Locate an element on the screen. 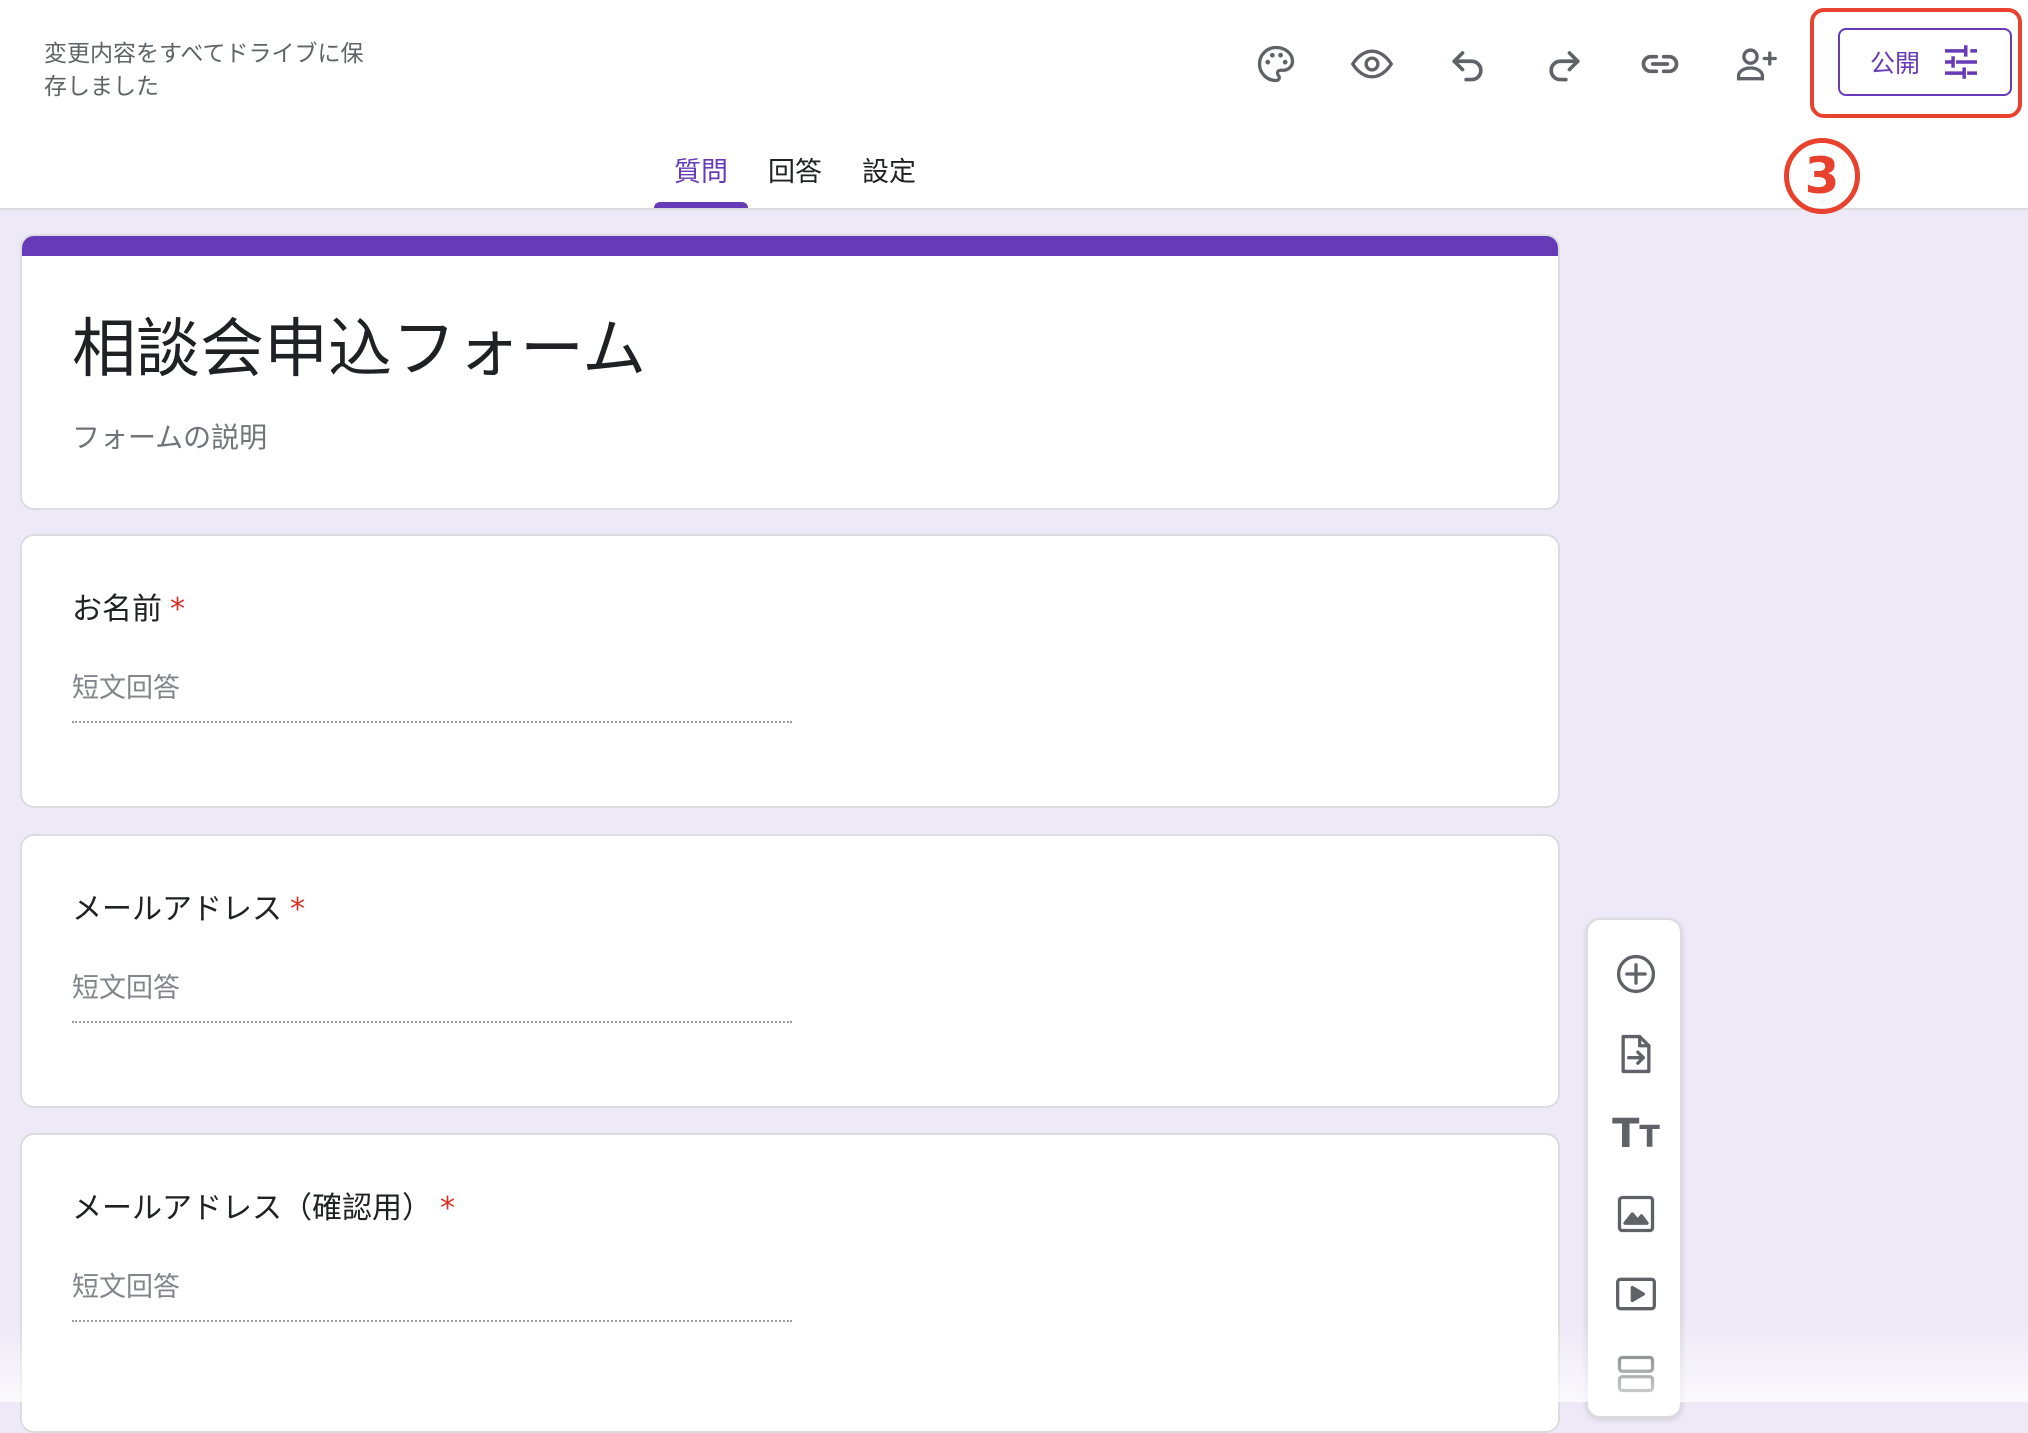 Image resolution: width=2028 pixels, height=1433 pixels. tune-icon is located at coordinates (1961, 62).